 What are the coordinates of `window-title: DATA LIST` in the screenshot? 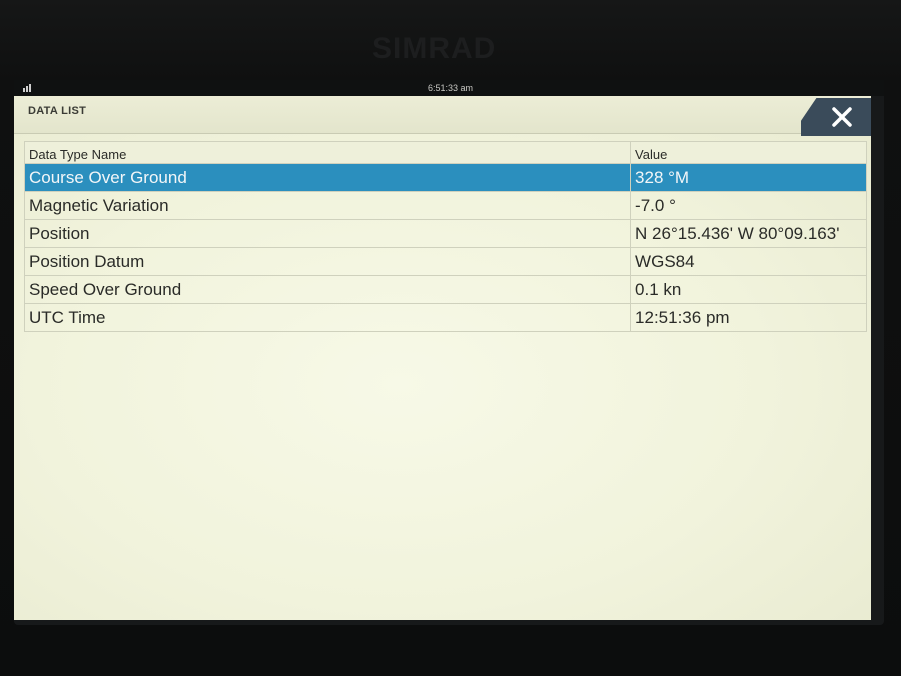 It's located at (57, 111).